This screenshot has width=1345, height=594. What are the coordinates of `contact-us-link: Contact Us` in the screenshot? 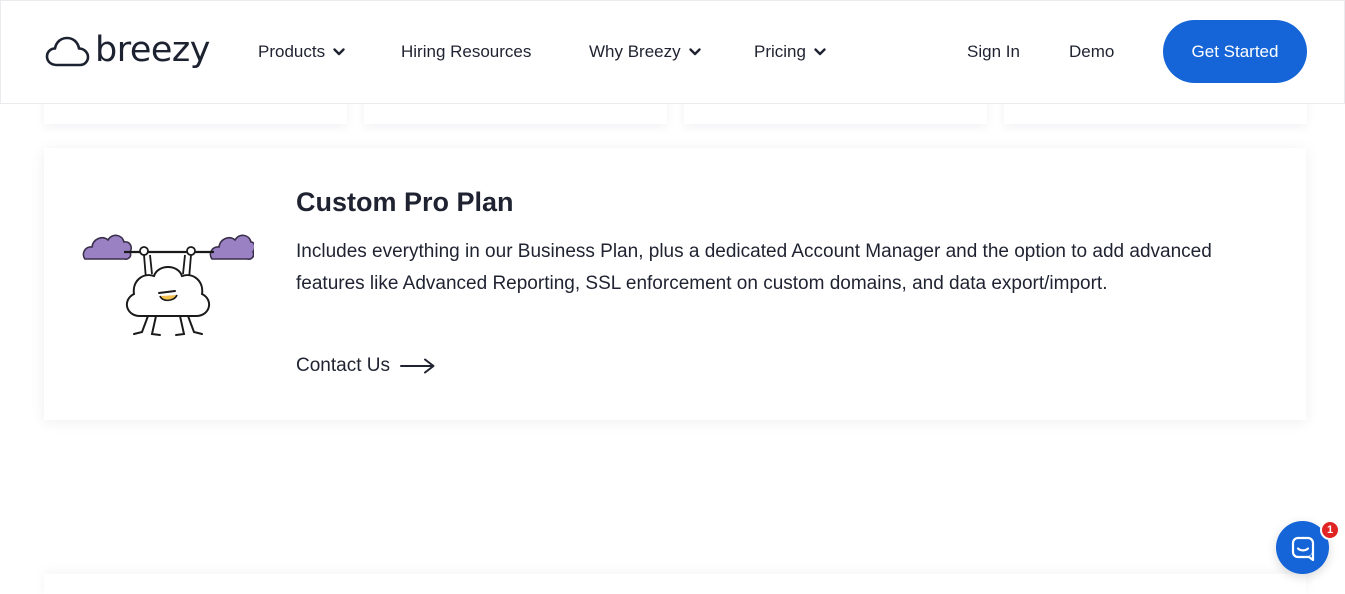 It's located at (366, 366).